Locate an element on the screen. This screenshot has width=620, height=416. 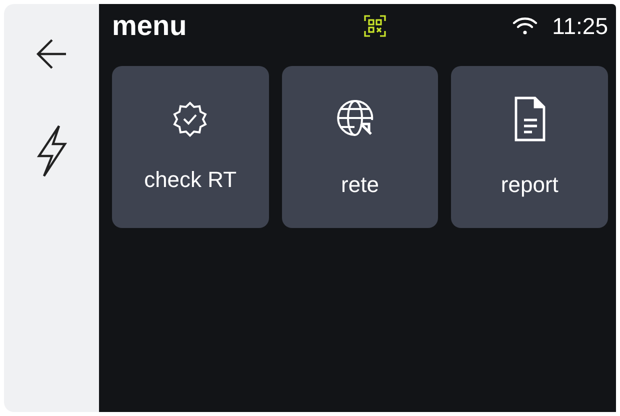
power-button is located at coordinates (51, 151).